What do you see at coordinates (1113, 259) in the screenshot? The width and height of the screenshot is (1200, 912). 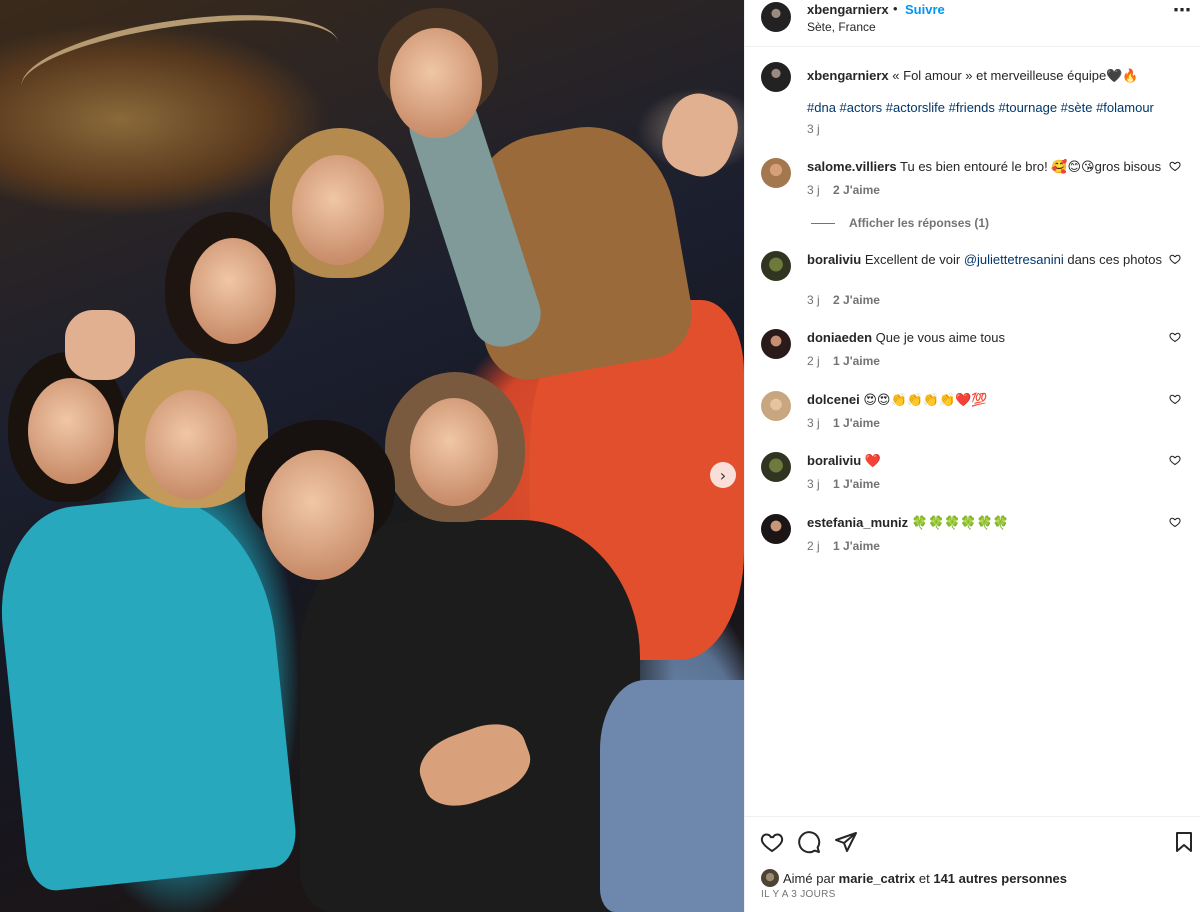 I see `comment-text: dans ces photos` at bounding box center [1113, 259].